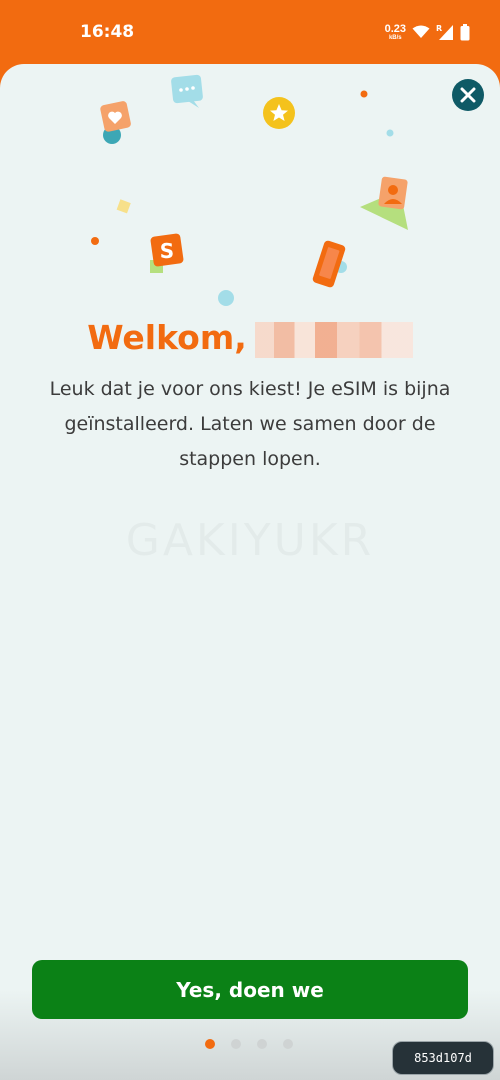 This screenshot has width=500, height=1080. Describe the element at coordinates (250, 989) in the screenshot. I see `confirm-button: Yes, doen we` at that location.